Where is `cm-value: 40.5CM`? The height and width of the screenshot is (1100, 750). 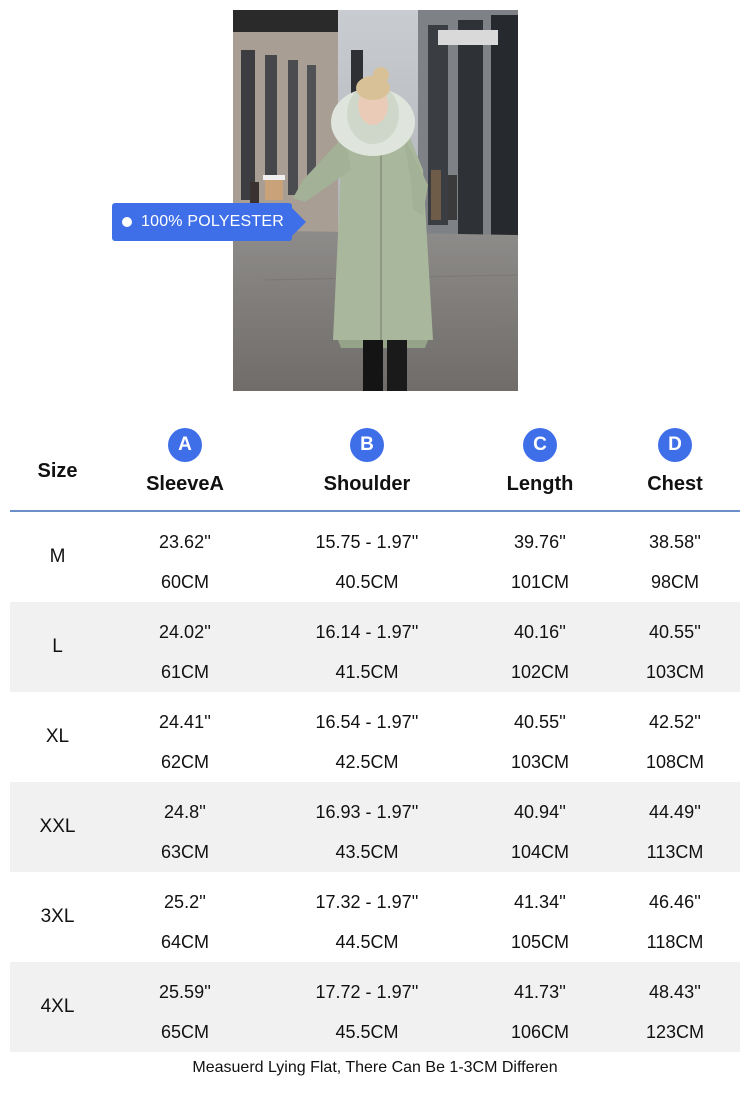
cm-value: 40.5CM is located at coordinates (367, 582).